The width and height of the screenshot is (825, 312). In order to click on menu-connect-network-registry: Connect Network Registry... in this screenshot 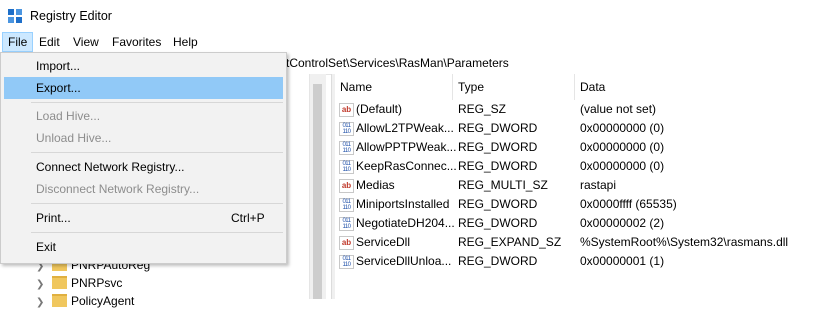, I will do `click(143, 167)`.